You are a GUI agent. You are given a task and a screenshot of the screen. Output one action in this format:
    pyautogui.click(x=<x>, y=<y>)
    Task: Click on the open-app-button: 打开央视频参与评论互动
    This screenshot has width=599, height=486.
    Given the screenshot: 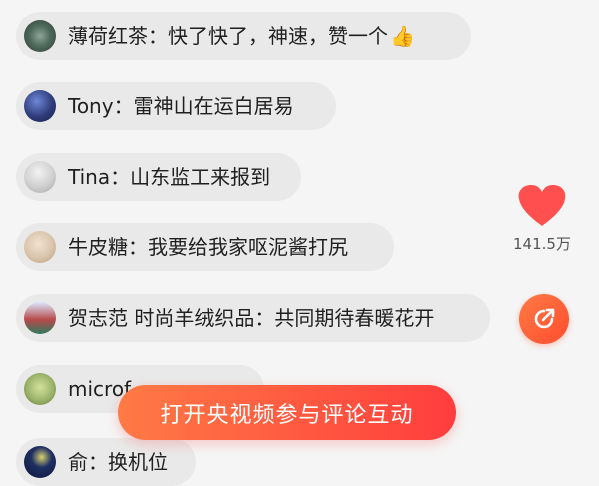 What is the action you would take?
    pyautogui.click(x=287, y=412)
    